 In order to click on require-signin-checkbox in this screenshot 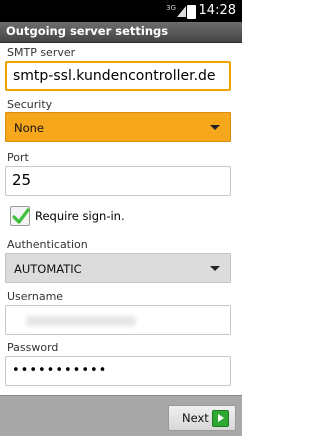, I will do `click(20, 216)`.